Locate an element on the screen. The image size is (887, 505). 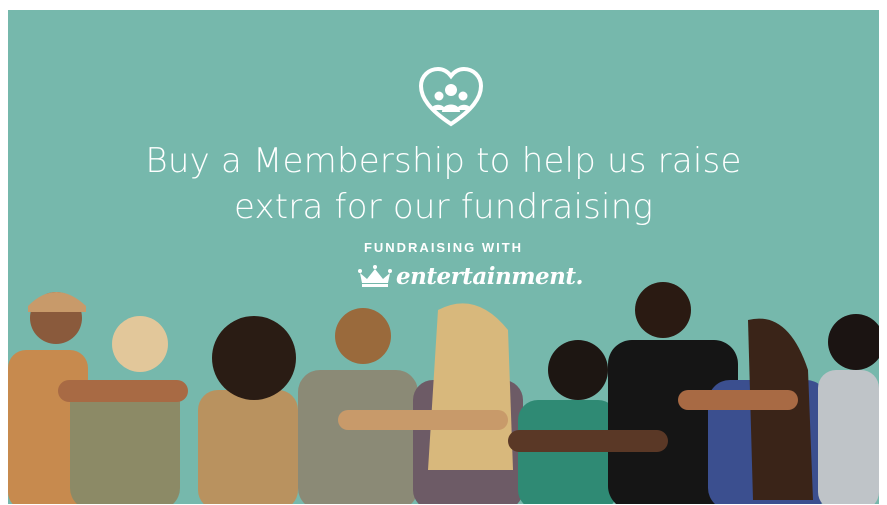
fundraising-with-label: FUNDRAISING WITH is located at coordinates (443, 247).